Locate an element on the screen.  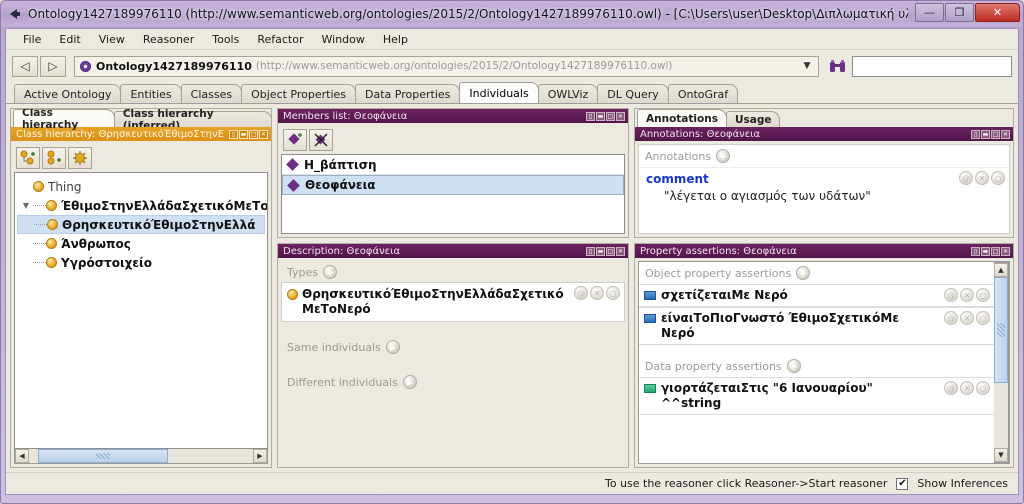
minimize-button: — is located at coordinates (929, 12).